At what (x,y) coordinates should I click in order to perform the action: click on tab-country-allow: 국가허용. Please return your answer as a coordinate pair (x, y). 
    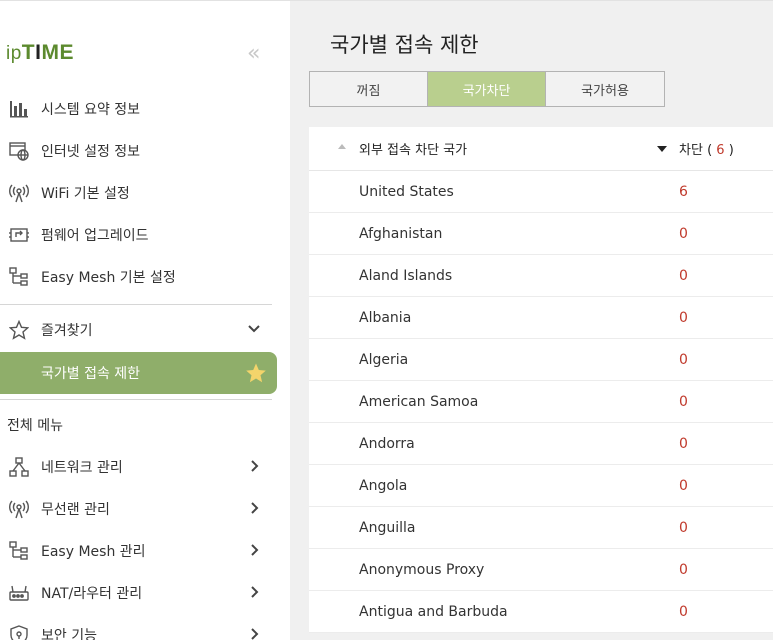
    Looking at the image, I should click on (605, 89).